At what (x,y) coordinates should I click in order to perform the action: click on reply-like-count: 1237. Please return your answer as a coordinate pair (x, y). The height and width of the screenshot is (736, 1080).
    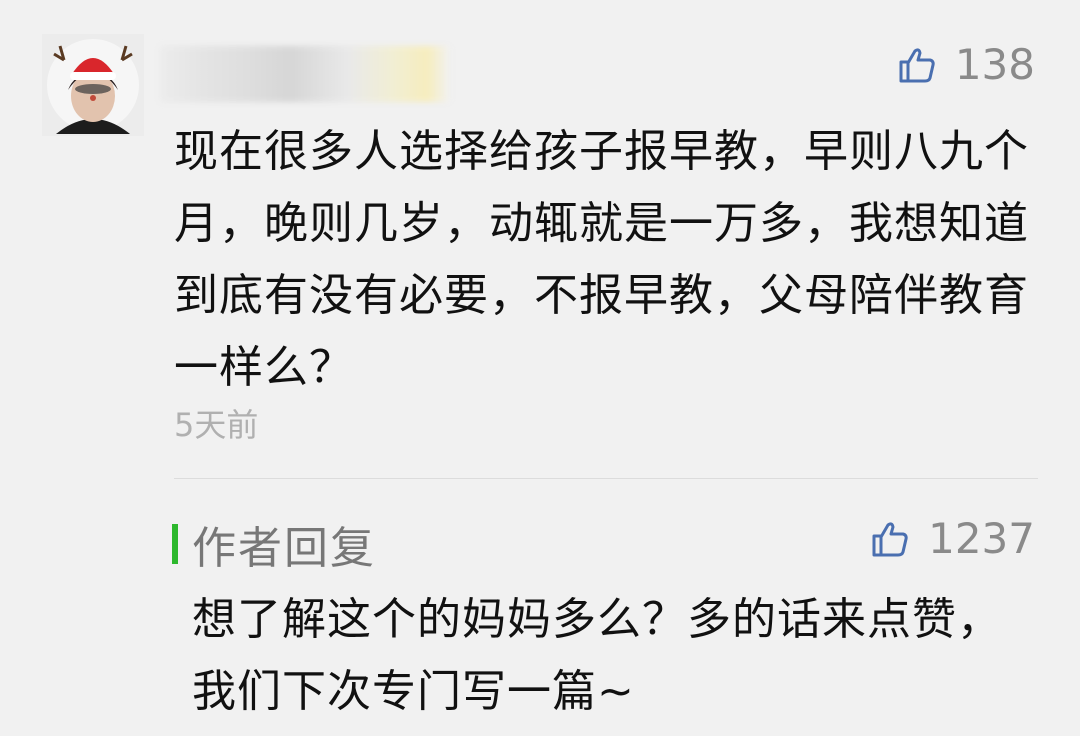
    Looking at the image, I should click on (981, 538).